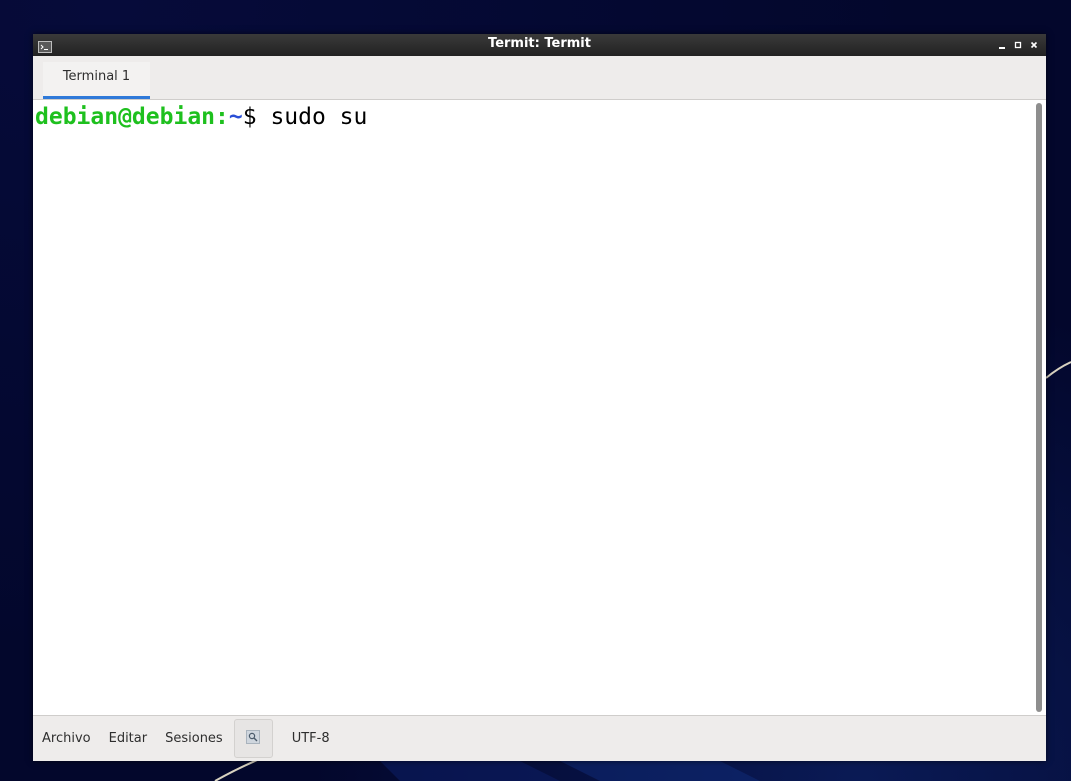  I want to click on window-title: Termit, so click(539, 43).